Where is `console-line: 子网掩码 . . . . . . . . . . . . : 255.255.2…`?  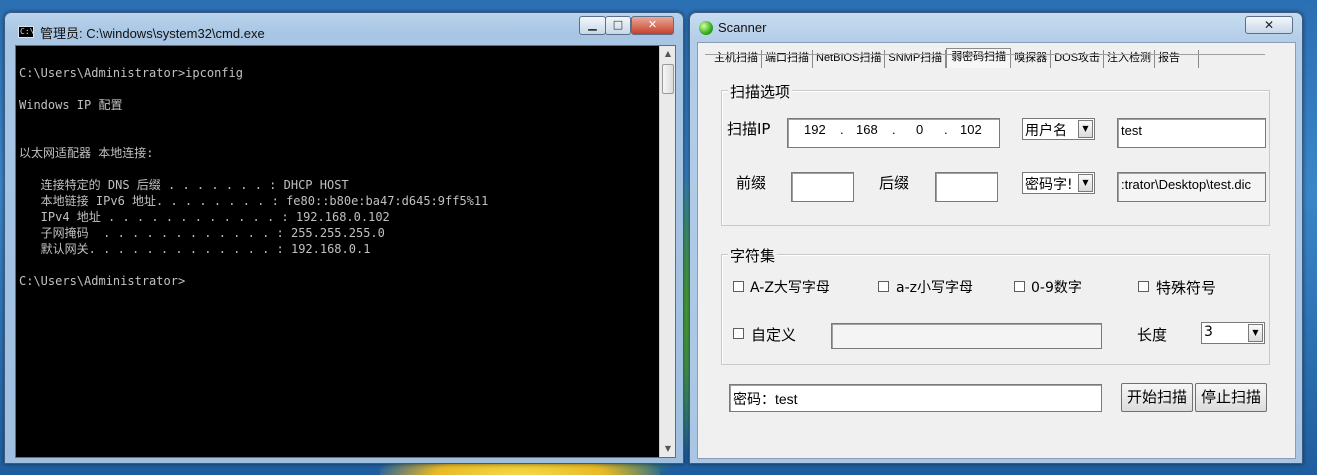 console-line: 子网掩码 . . . . . . . . . . . . : 255.255.2… is located at coordinates (202, 233).